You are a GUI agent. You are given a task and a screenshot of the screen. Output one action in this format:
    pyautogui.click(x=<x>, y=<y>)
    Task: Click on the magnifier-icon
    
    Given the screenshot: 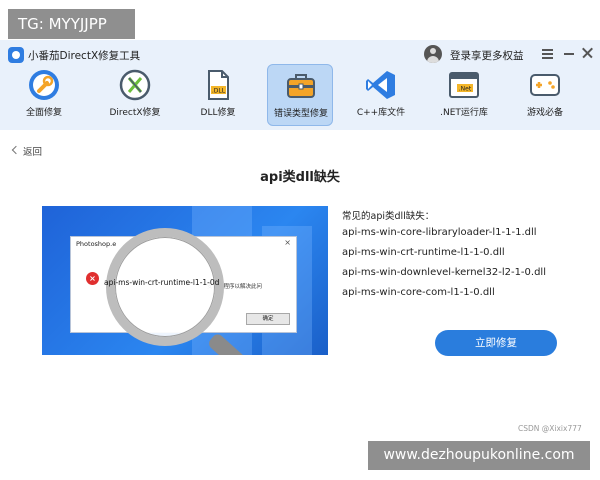 What is the action you would take?
    pyautogui.click(x=165, y=287)
    